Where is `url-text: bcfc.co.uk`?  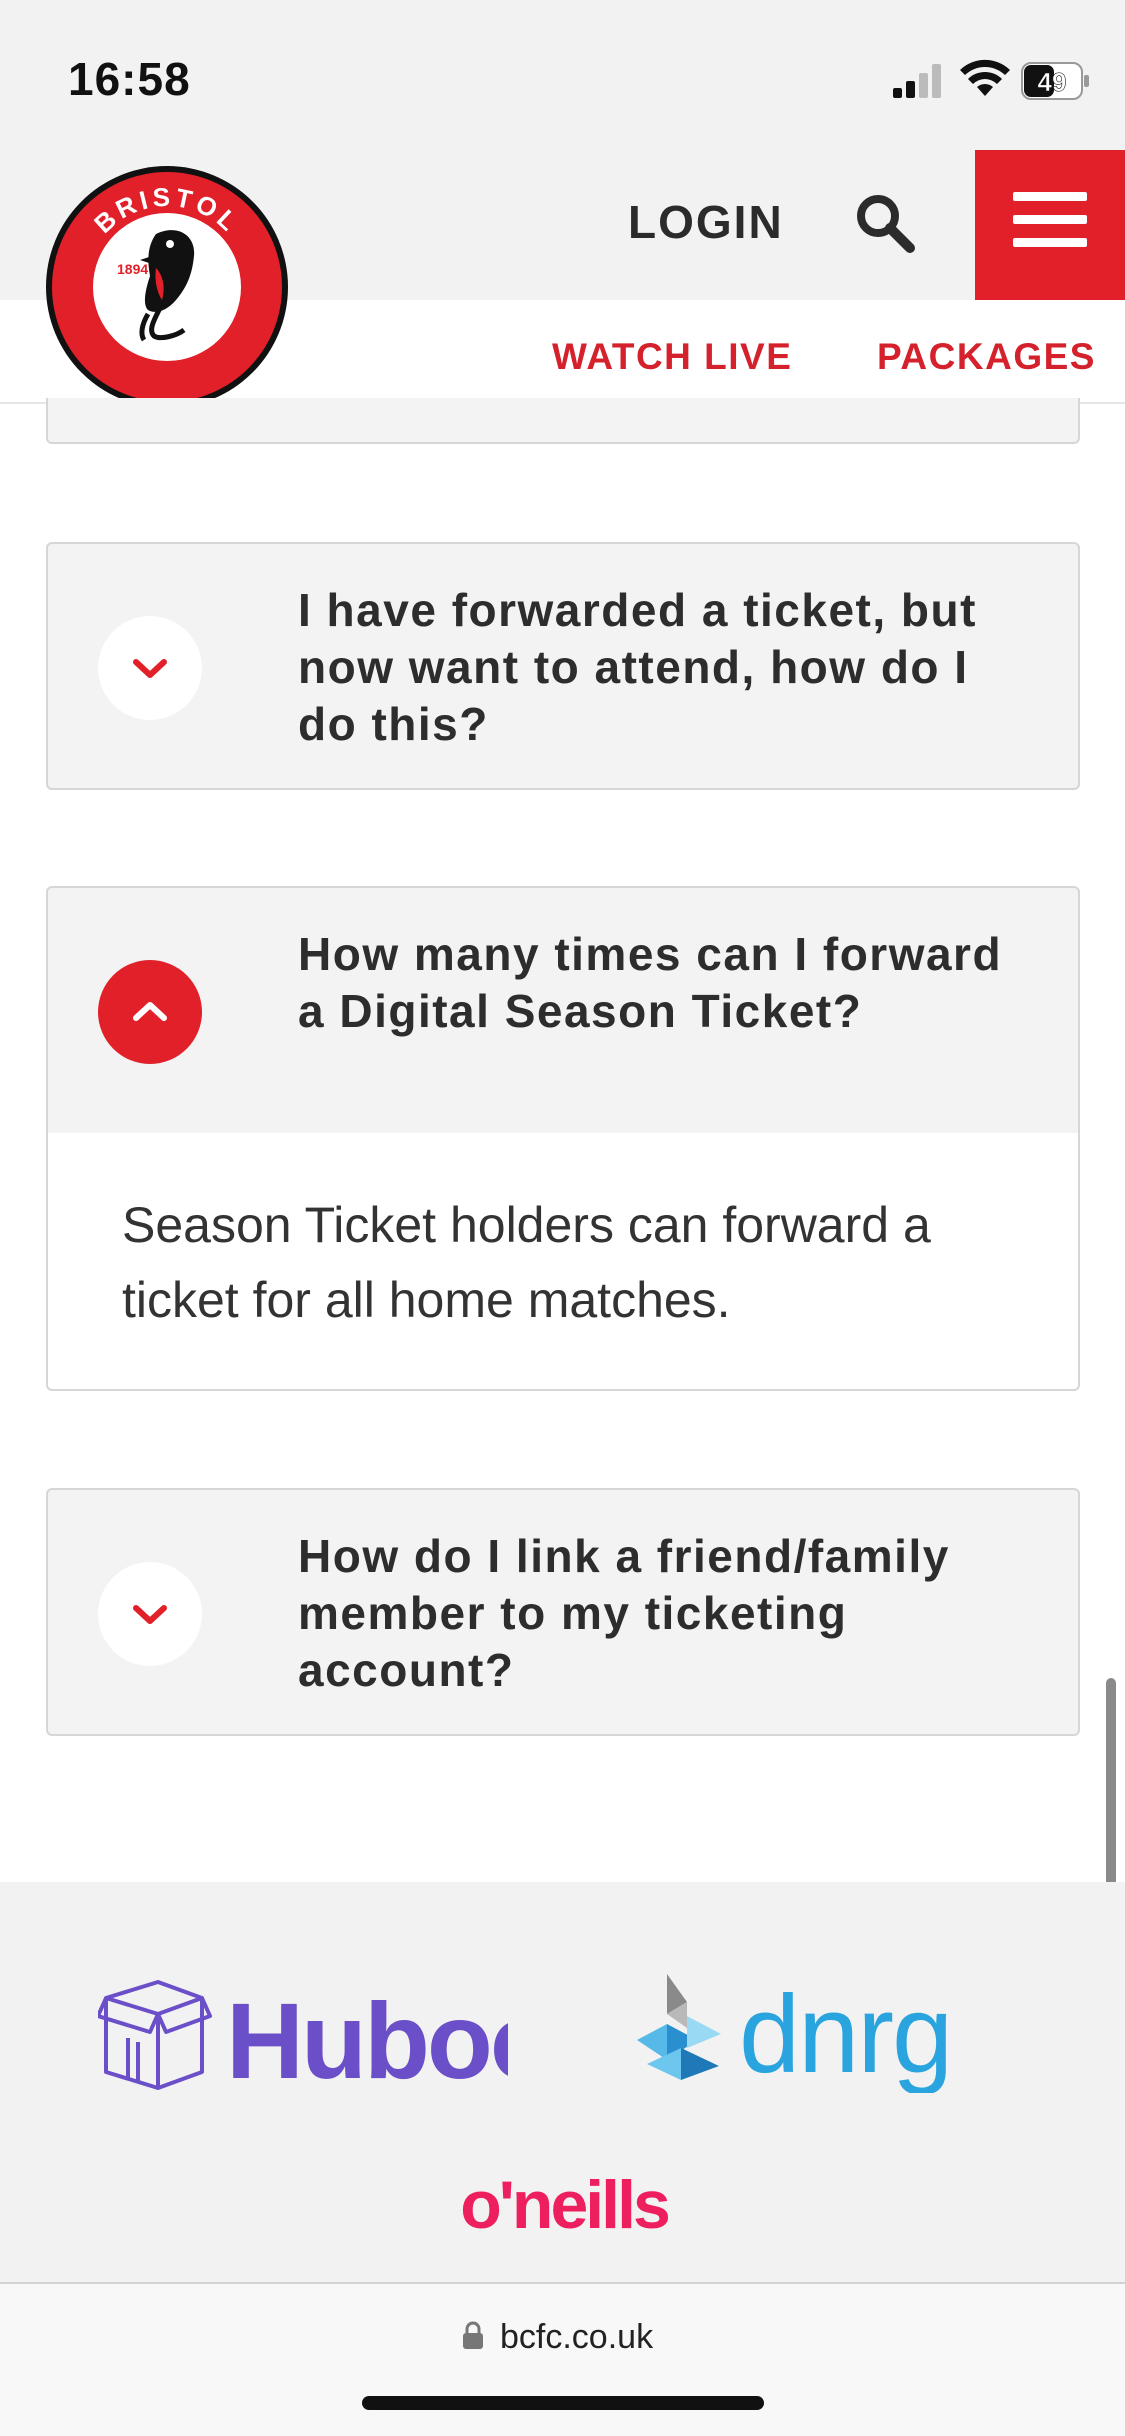 url-text: bcfc.co.uk is located at coordinates (576, 2337).